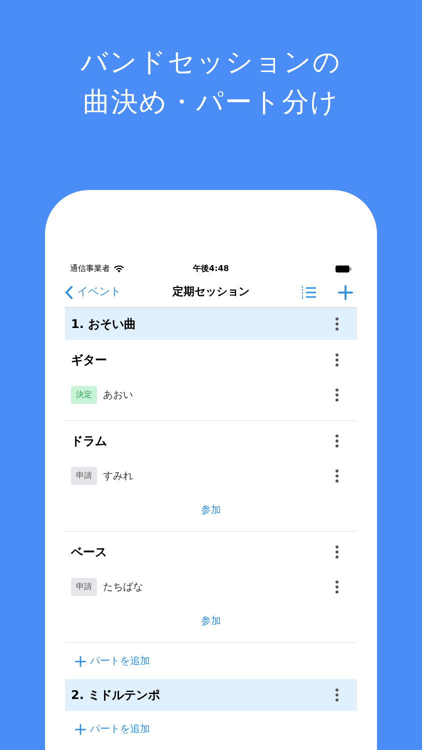 This screenshot has height=750, width=422. Describe the element at coordinates (90, 269) in the screenshot. I see `carrier-label: 通信事業者` at that location.